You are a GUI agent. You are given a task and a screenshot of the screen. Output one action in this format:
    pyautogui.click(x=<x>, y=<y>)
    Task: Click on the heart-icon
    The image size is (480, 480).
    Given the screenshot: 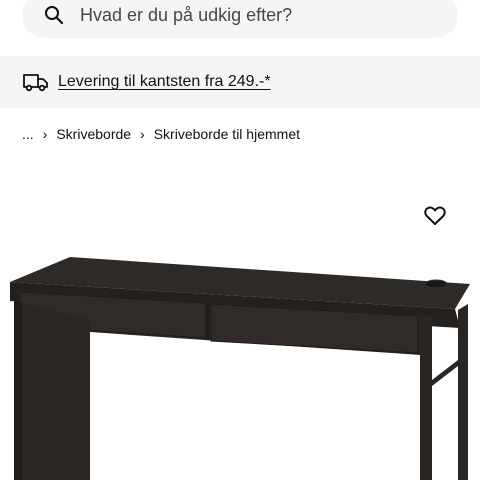 What is the action you would take?
    pyautogui.click(x=435, y=215)
    